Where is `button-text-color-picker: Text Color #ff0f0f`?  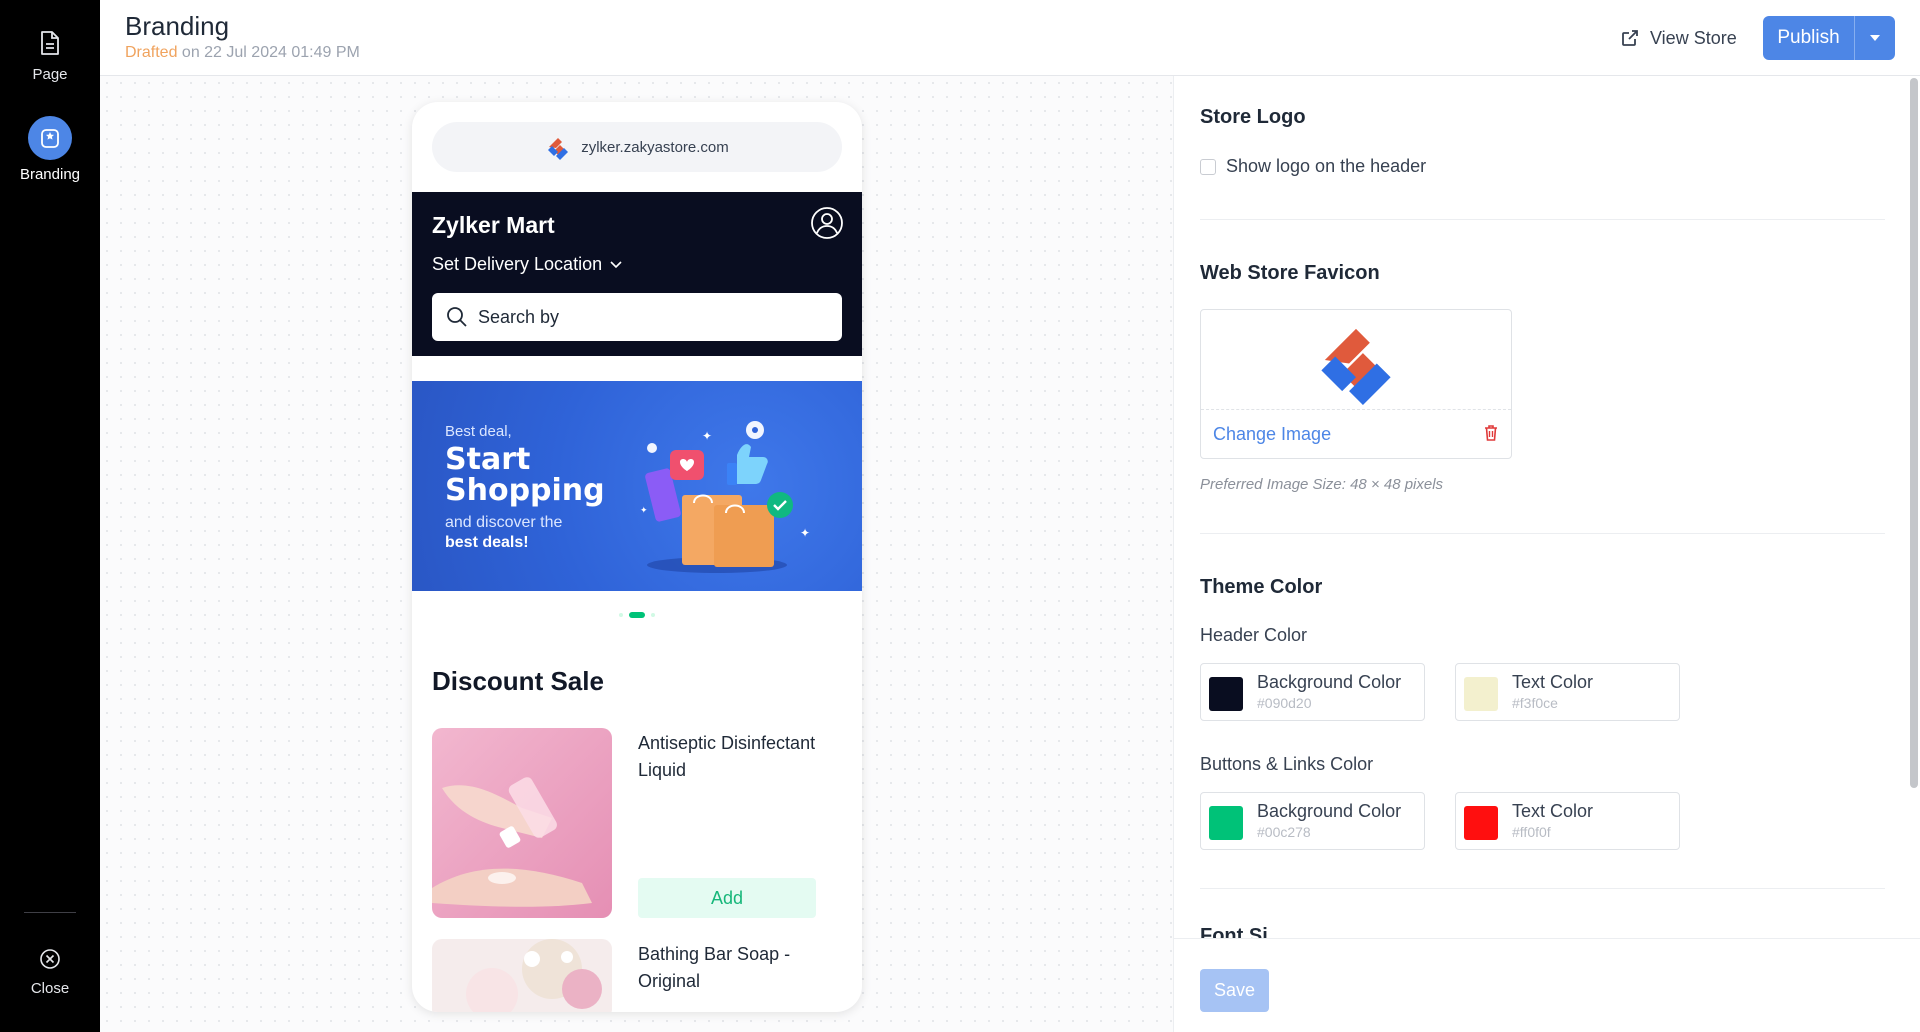 button-text-color-picker: Text Color #ff0f0f is located at coordinates (1567, 821).